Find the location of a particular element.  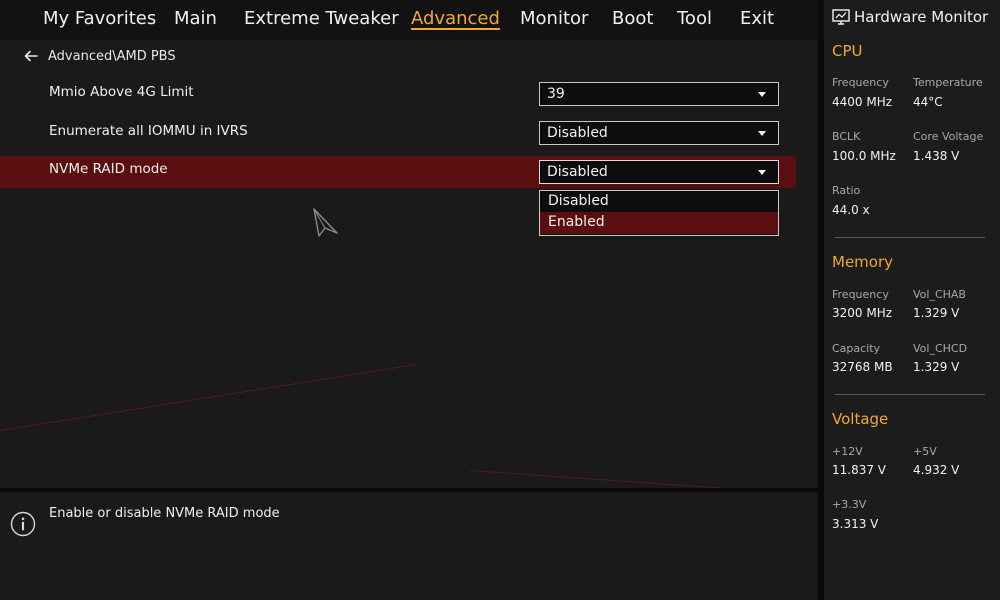

vol-chab-label: Vol_CHAB is located at coordinates (939, 294).